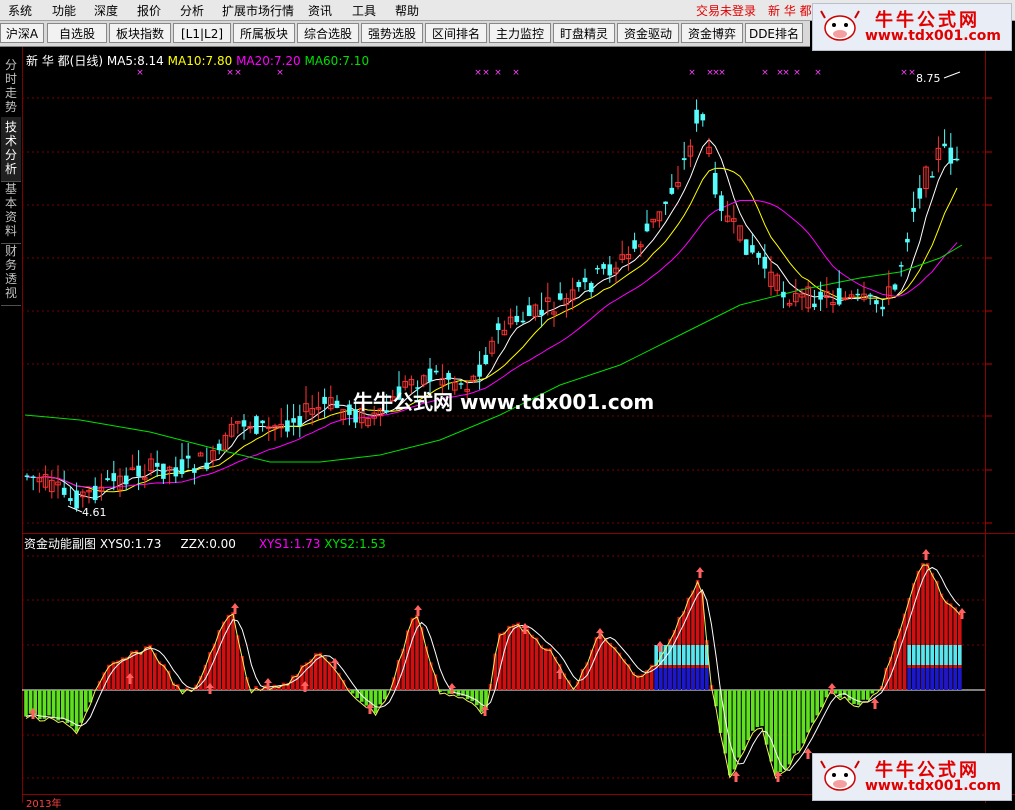  Describe the element at coordinates (952, 75) in the screenshot. I see `high-pointer` at that location.